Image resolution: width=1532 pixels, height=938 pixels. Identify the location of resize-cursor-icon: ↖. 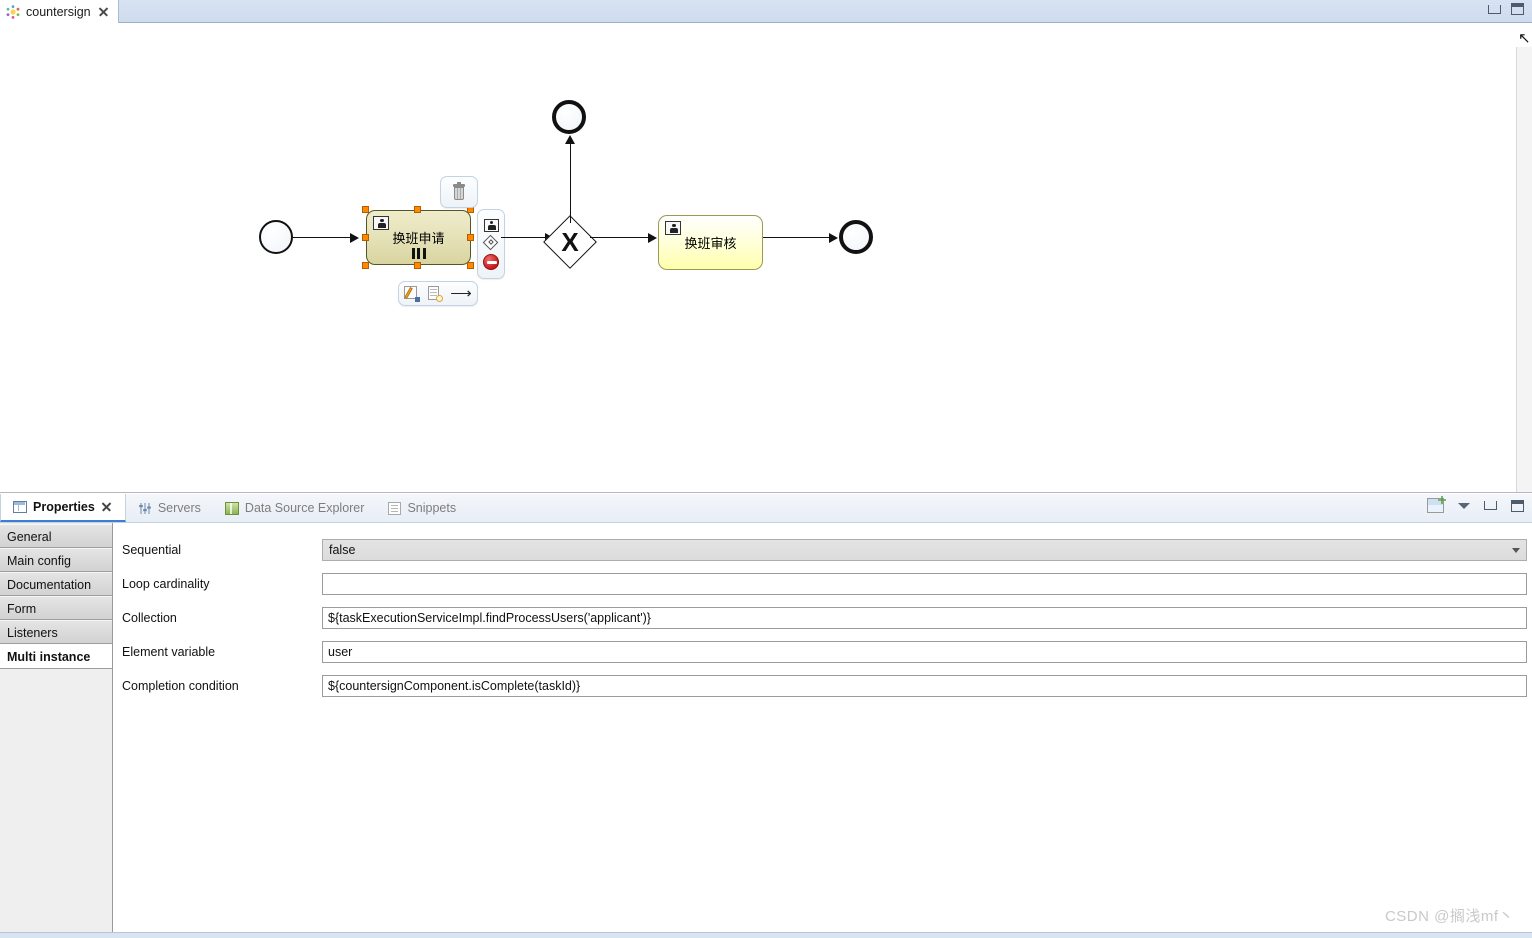
(1524, 38).